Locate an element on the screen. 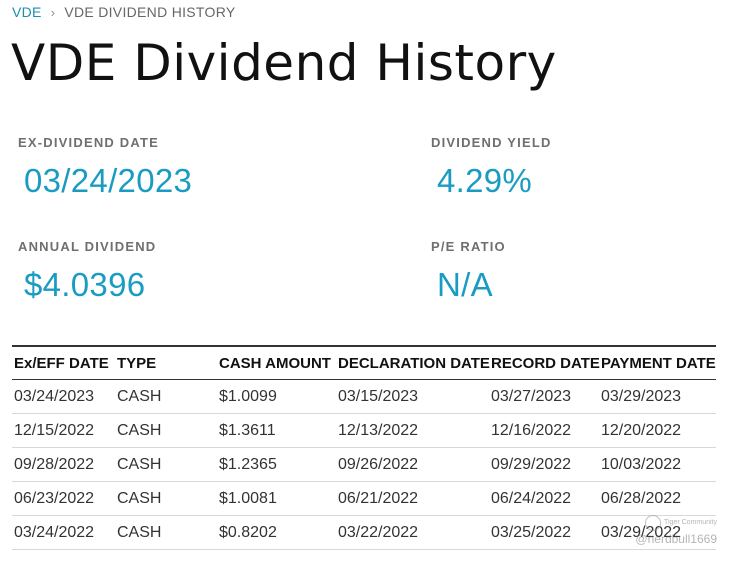 The height and width of the screenshot is (570, 729). tiger-logo-icon is located at coordinates (652, 523).